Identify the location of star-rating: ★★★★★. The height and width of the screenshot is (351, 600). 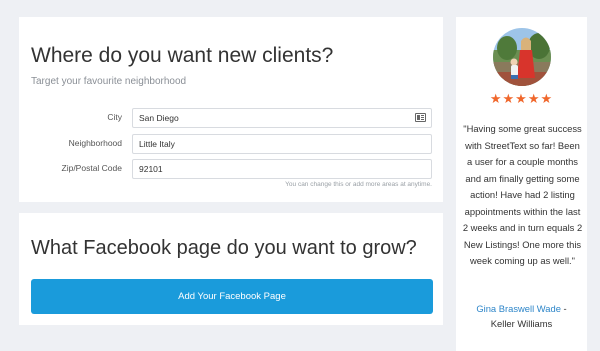
(521, 98).